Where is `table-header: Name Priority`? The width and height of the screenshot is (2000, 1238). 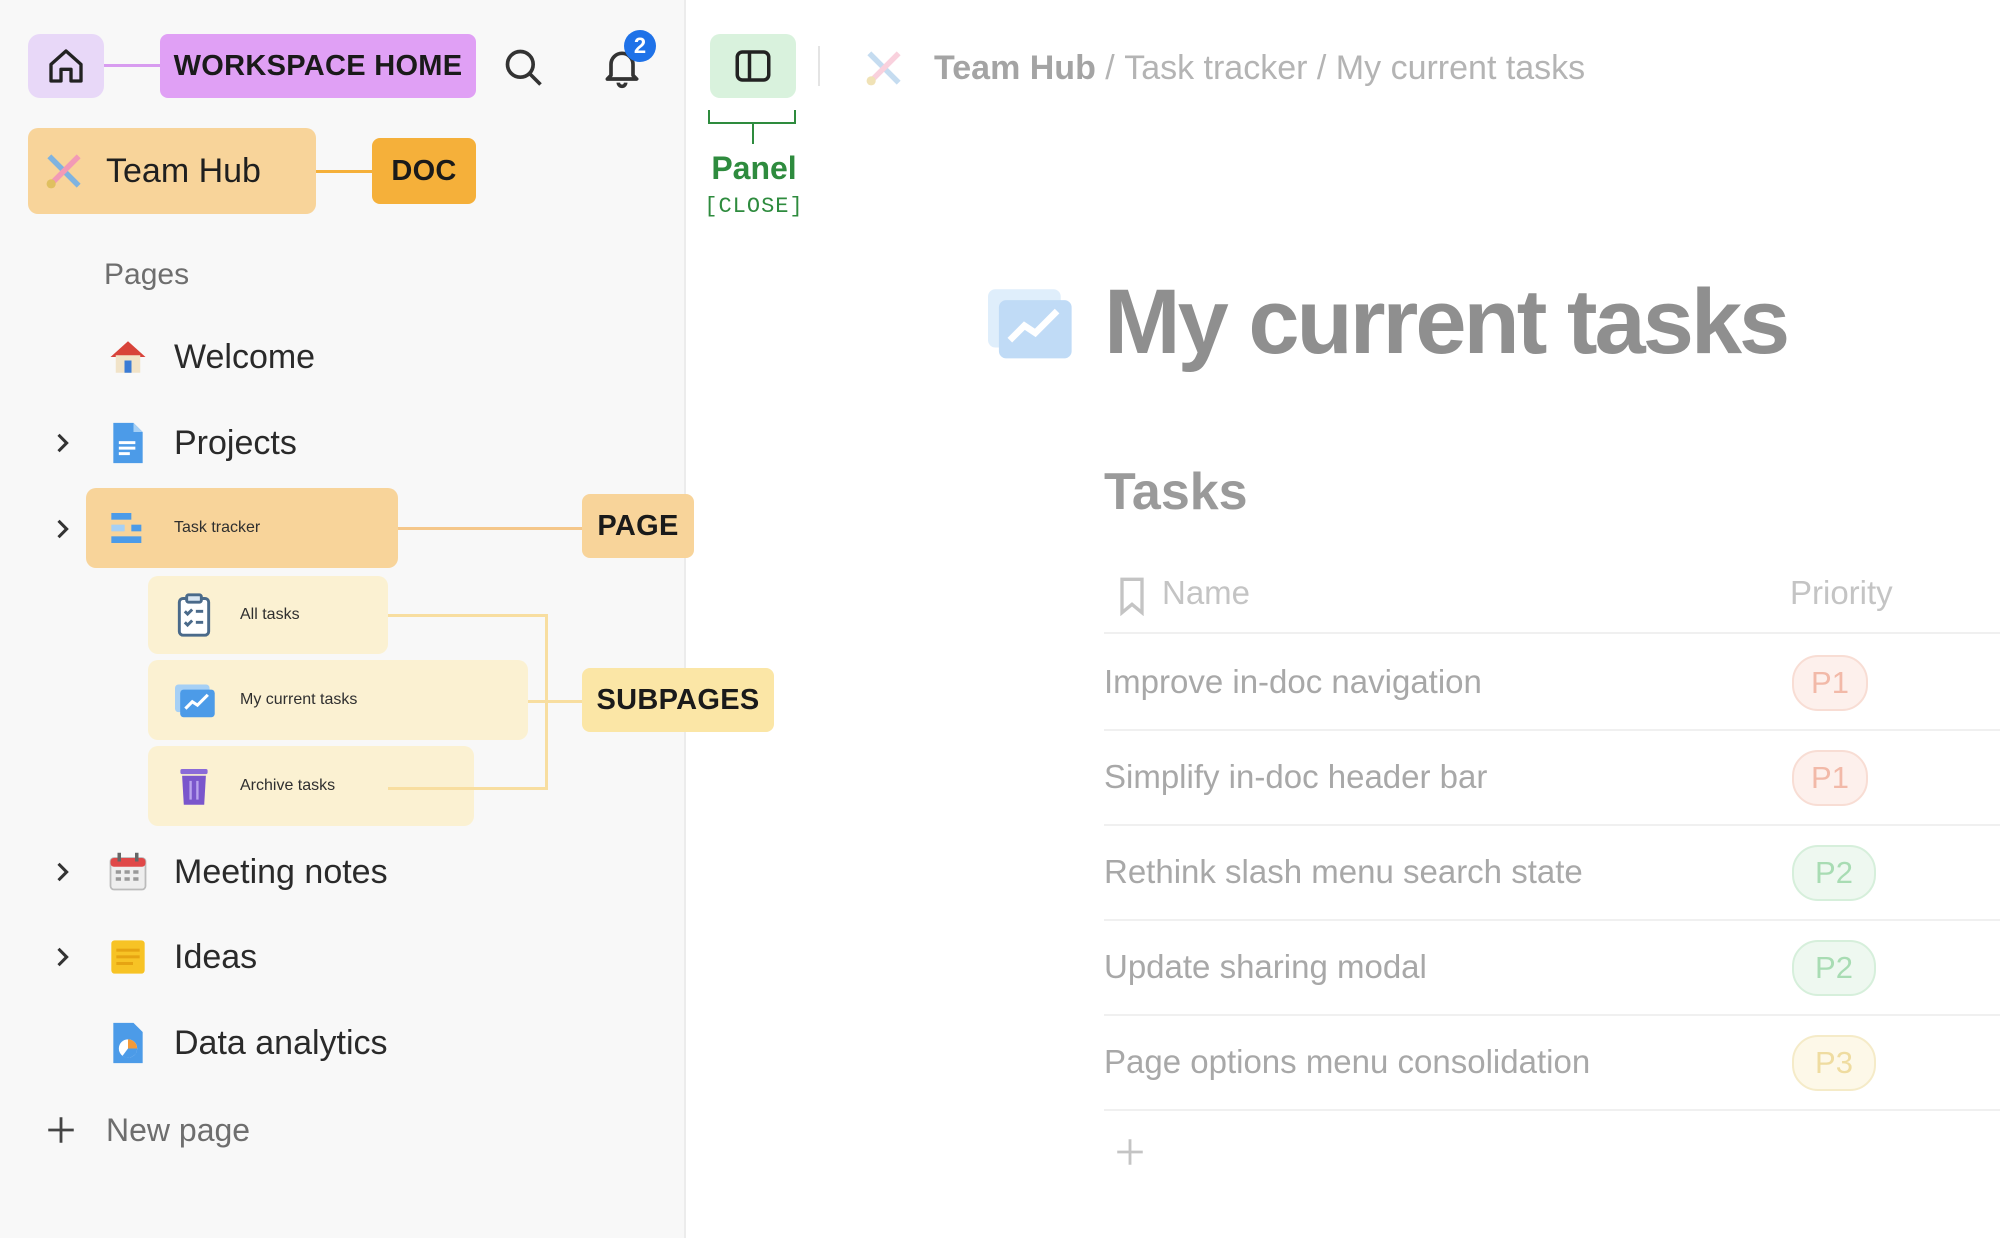
table-header: Name Priority is located at coordinates (1552, 597).